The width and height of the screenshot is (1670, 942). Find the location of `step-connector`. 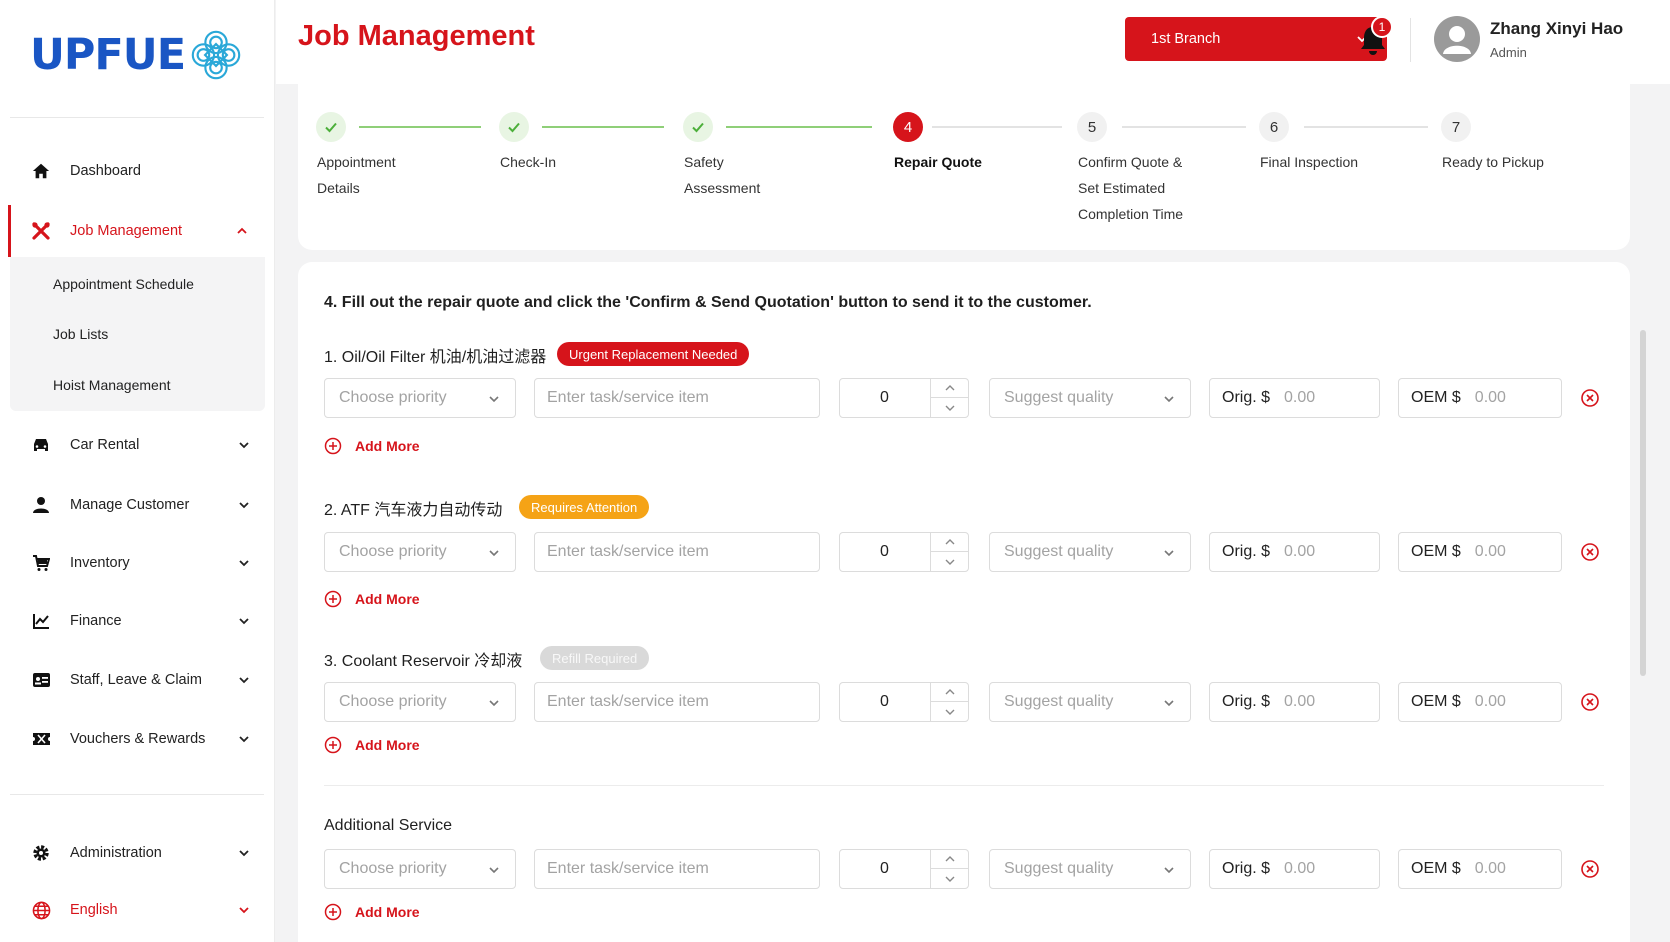

step-connector is located at coordinates (1366, 127).